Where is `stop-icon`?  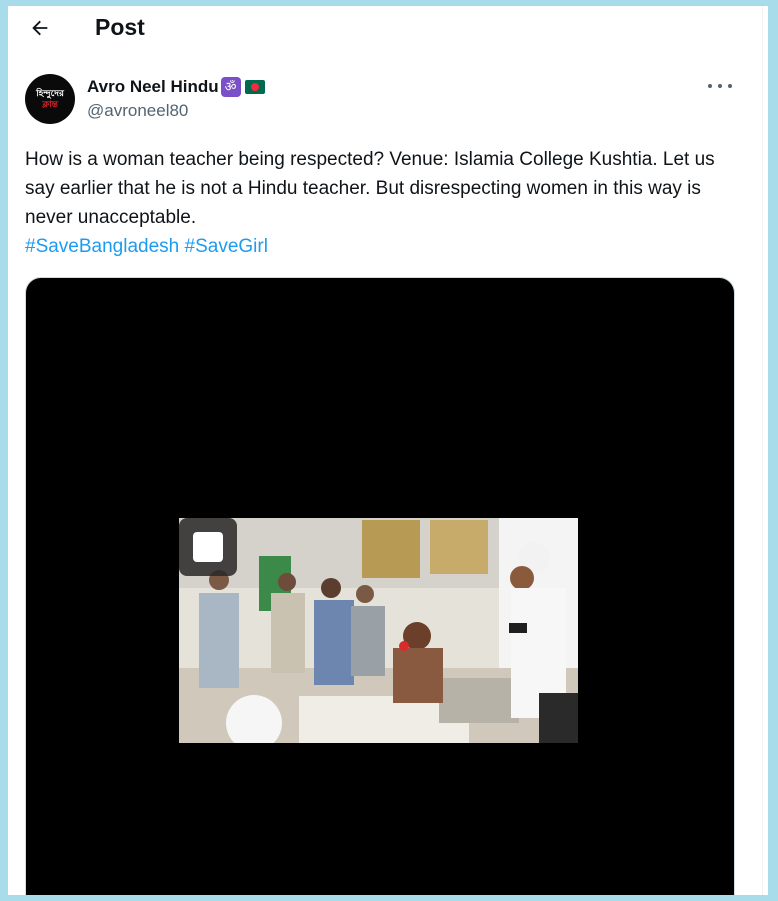 stop-icon is located at coordinates (208, 547).